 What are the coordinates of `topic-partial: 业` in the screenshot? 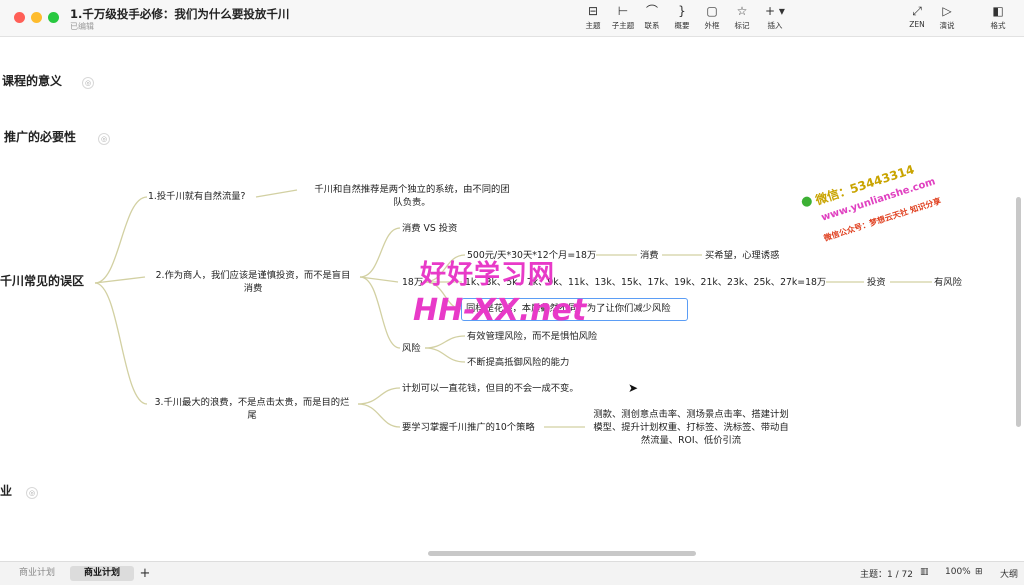 It's located at (6, 491).